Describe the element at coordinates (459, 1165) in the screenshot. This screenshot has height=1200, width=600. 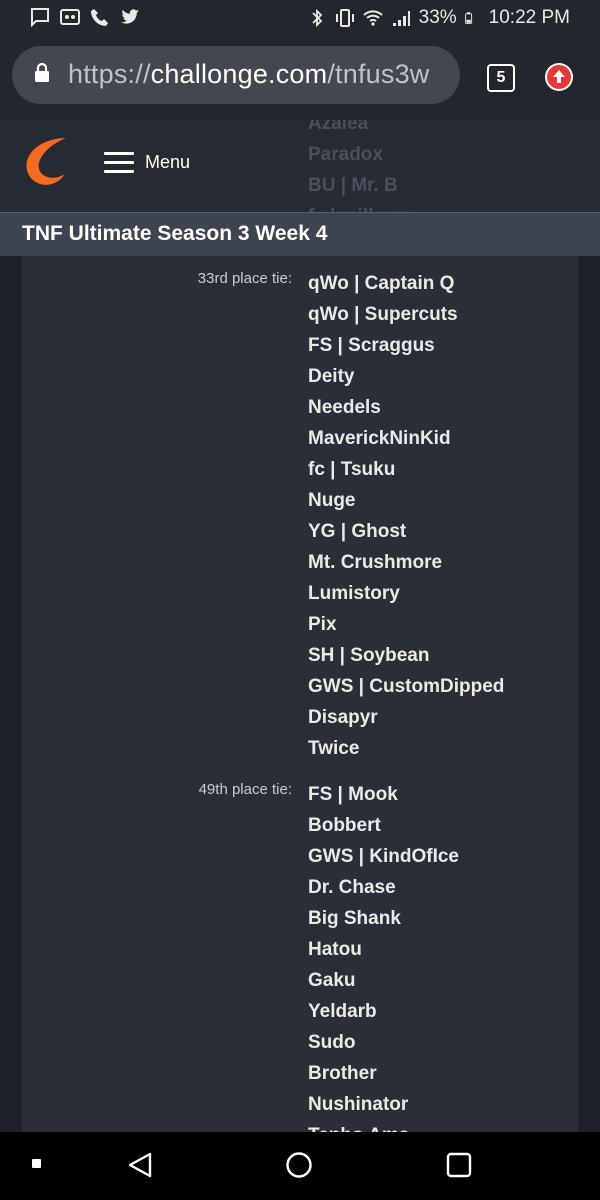
I see `overview-icon` at that location.